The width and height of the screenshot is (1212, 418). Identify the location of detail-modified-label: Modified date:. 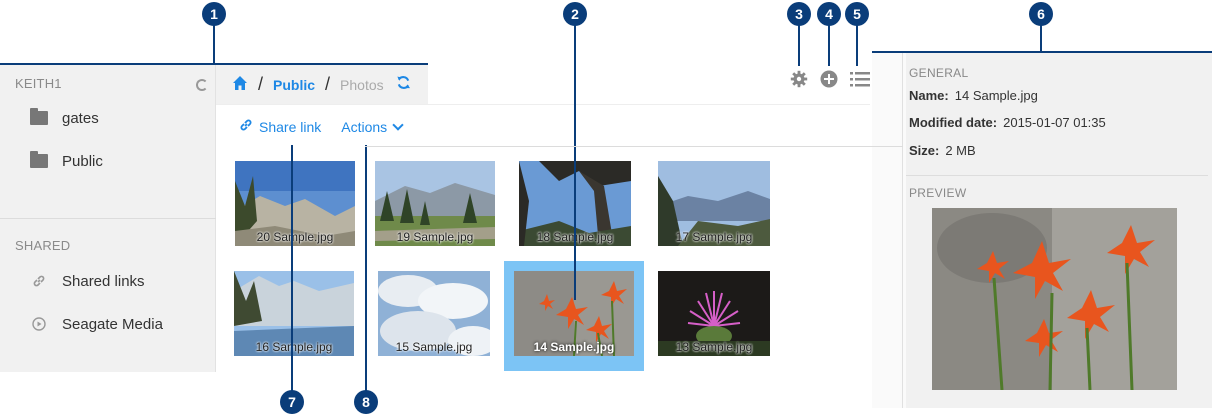
(953, 122).